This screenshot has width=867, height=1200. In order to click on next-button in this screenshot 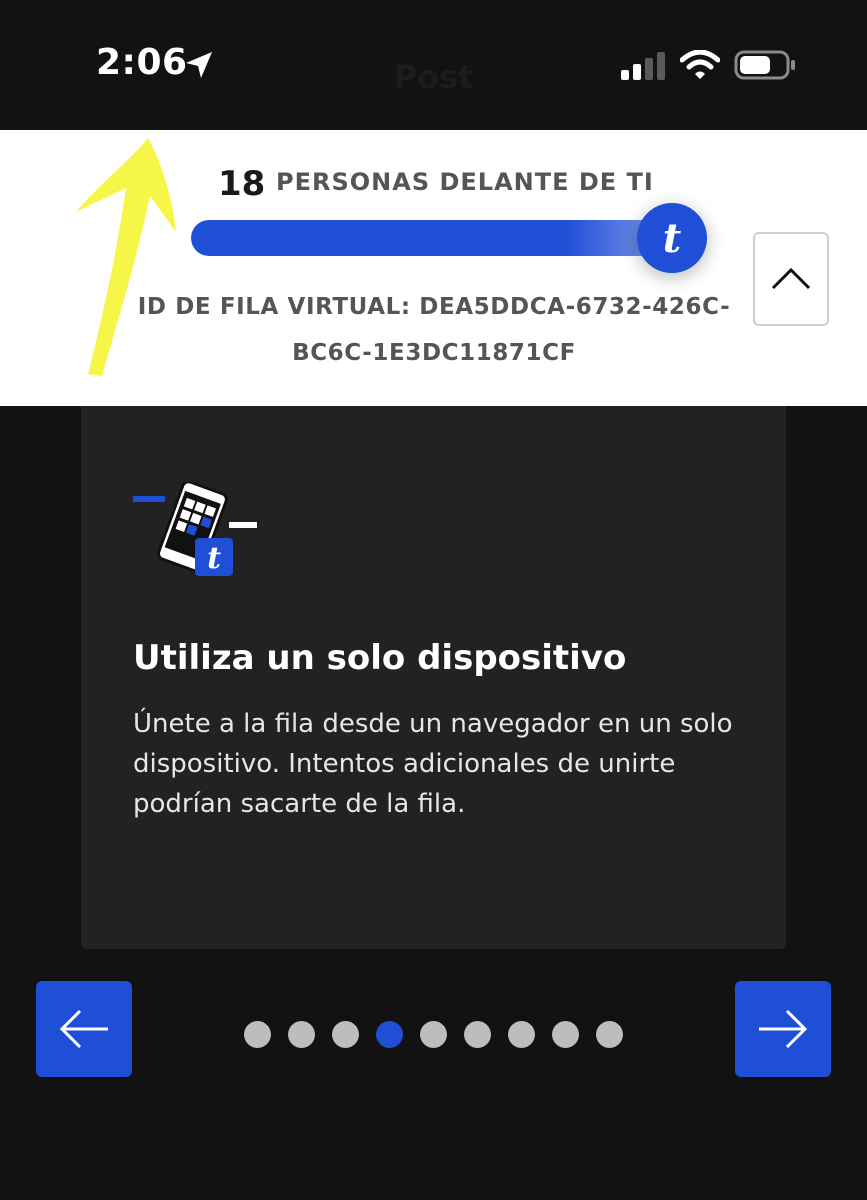, I will do `click(783, 1029)`.